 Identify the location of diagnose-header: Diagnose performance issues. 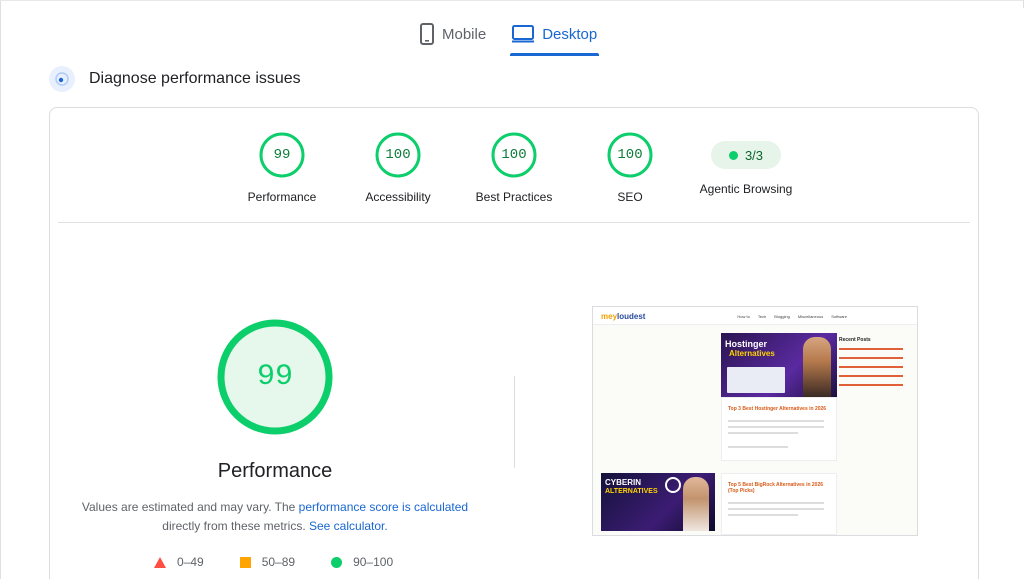
(175, 79).